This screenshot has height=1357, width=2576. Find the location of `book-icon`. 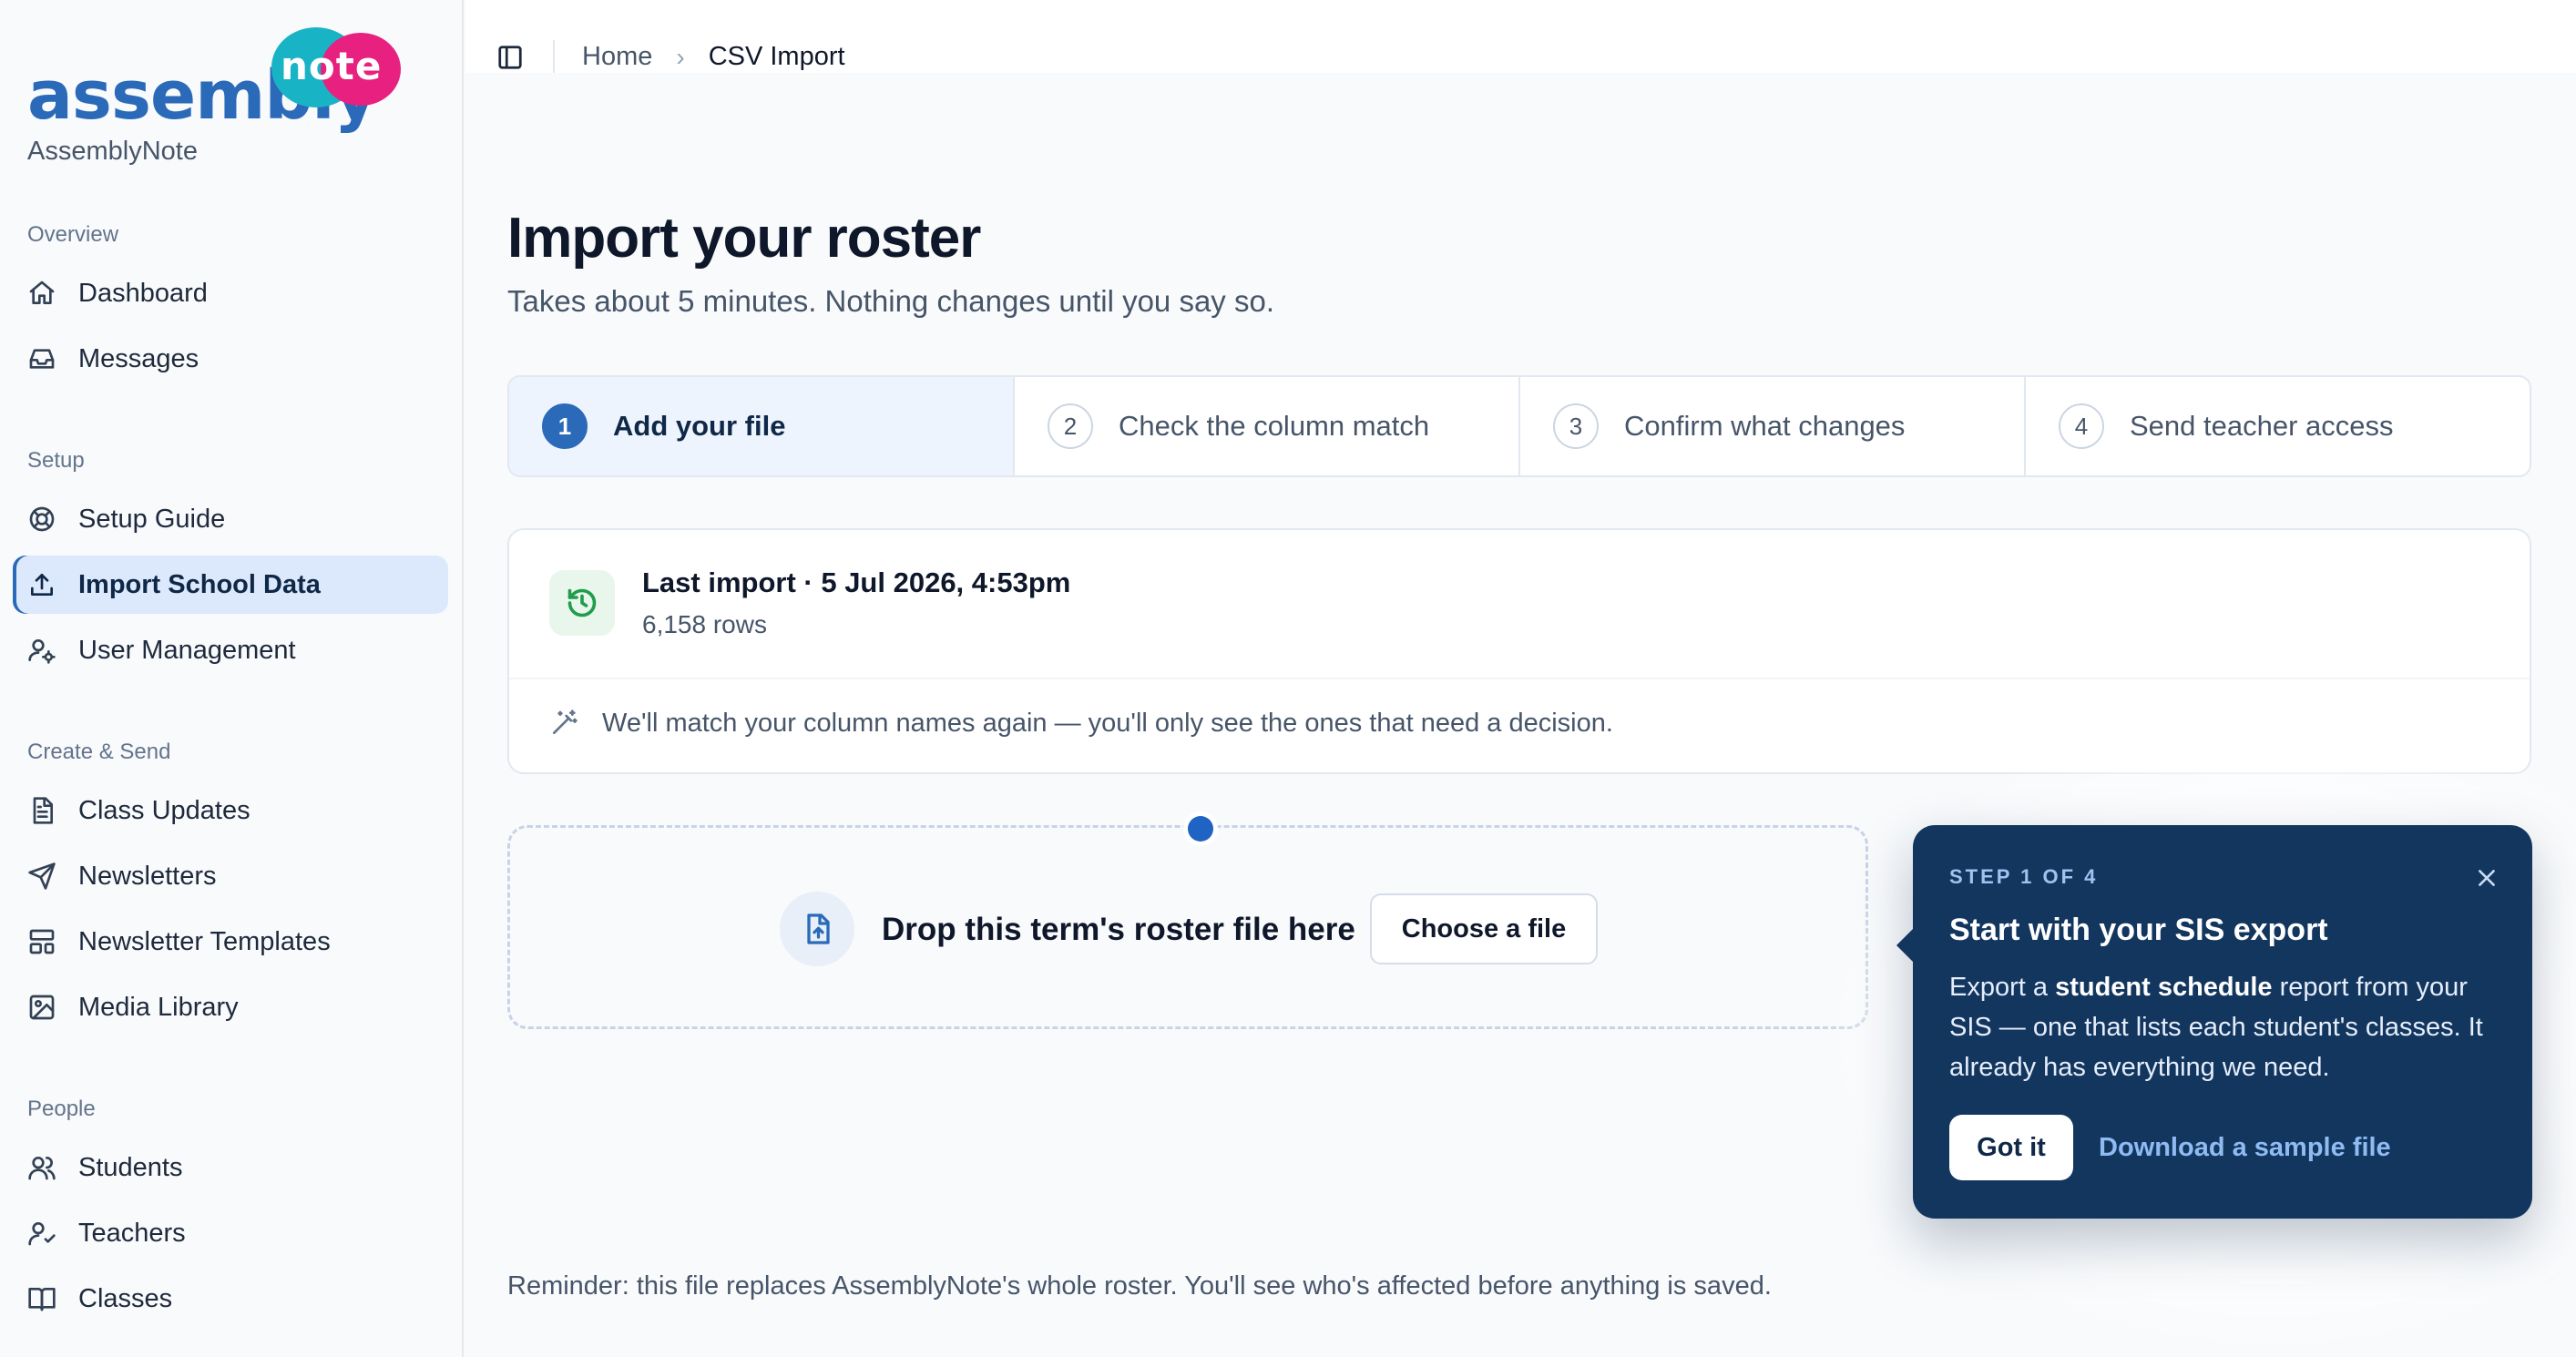

book-icon is located at coordinates (41, 1298).